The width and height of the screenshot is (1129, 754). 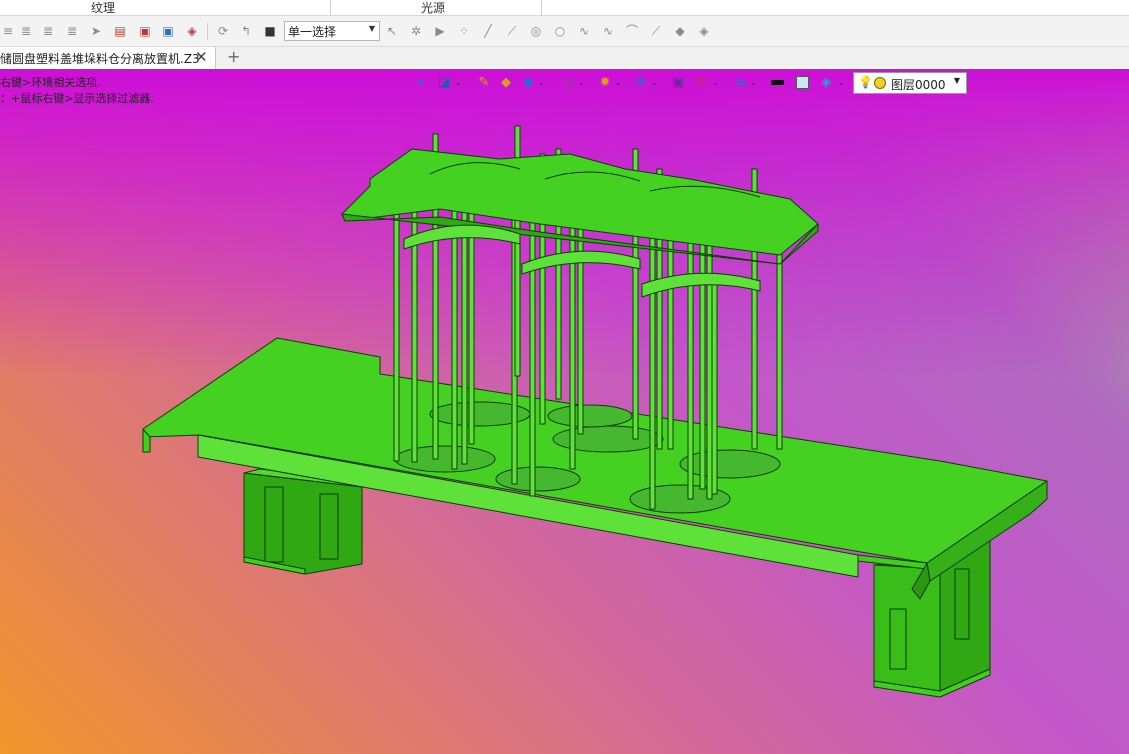 What do you see at coordinates (8, 31) in the screenshot?
I see `list-icon: ≡` at bounding box center [8, 31].